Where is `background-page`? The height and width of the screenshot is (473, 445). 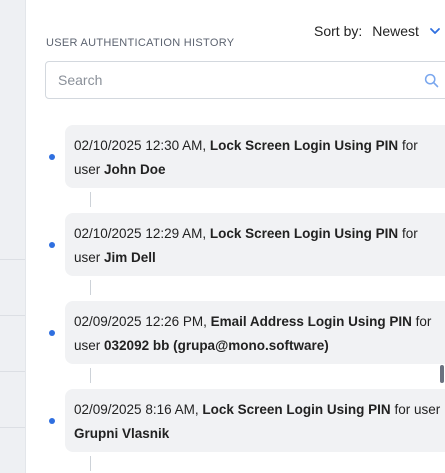
background-page is located at coordinates (13, 236).